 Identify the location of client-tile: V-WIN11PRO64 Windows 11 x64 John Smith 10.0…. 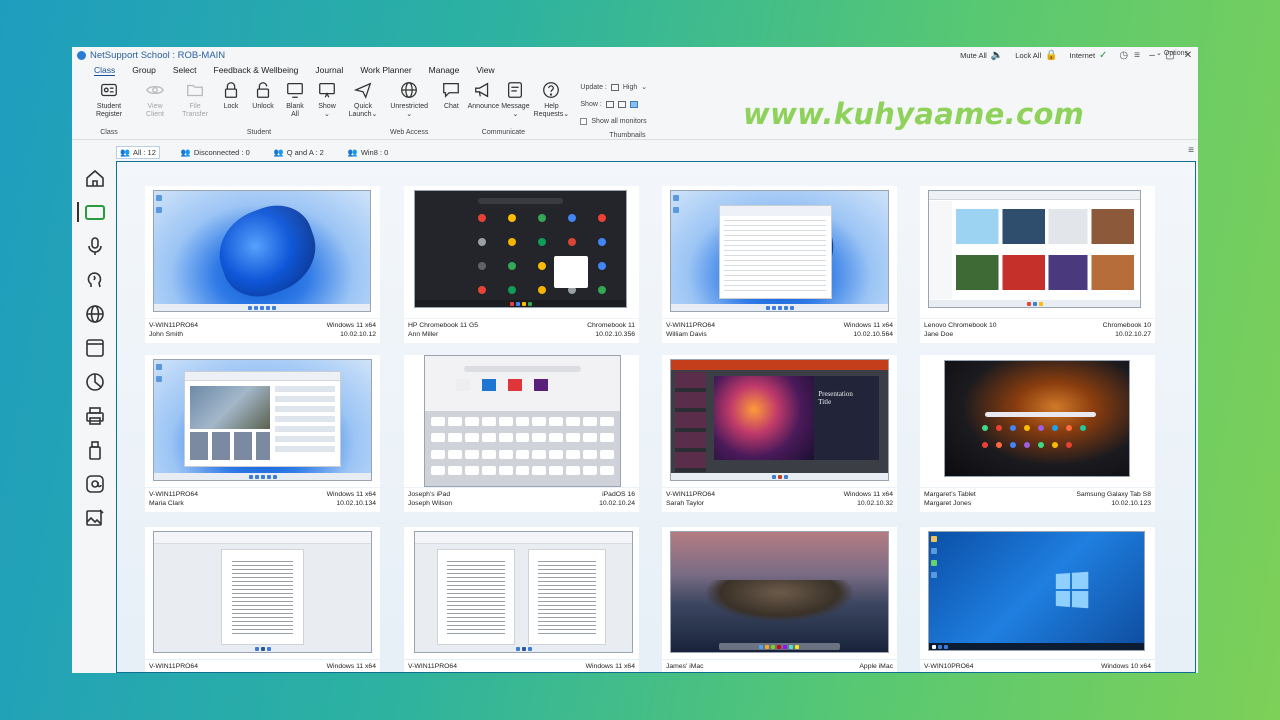
(262, 268).